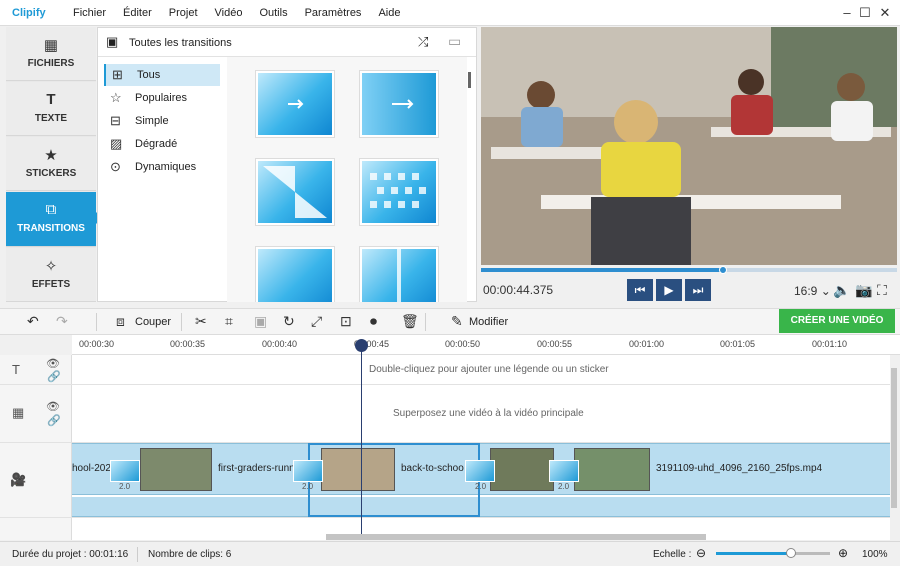  Describe the element at coordinates (51, 109) in the screenshot. I see `tab-text: T TEXTE` at that location.